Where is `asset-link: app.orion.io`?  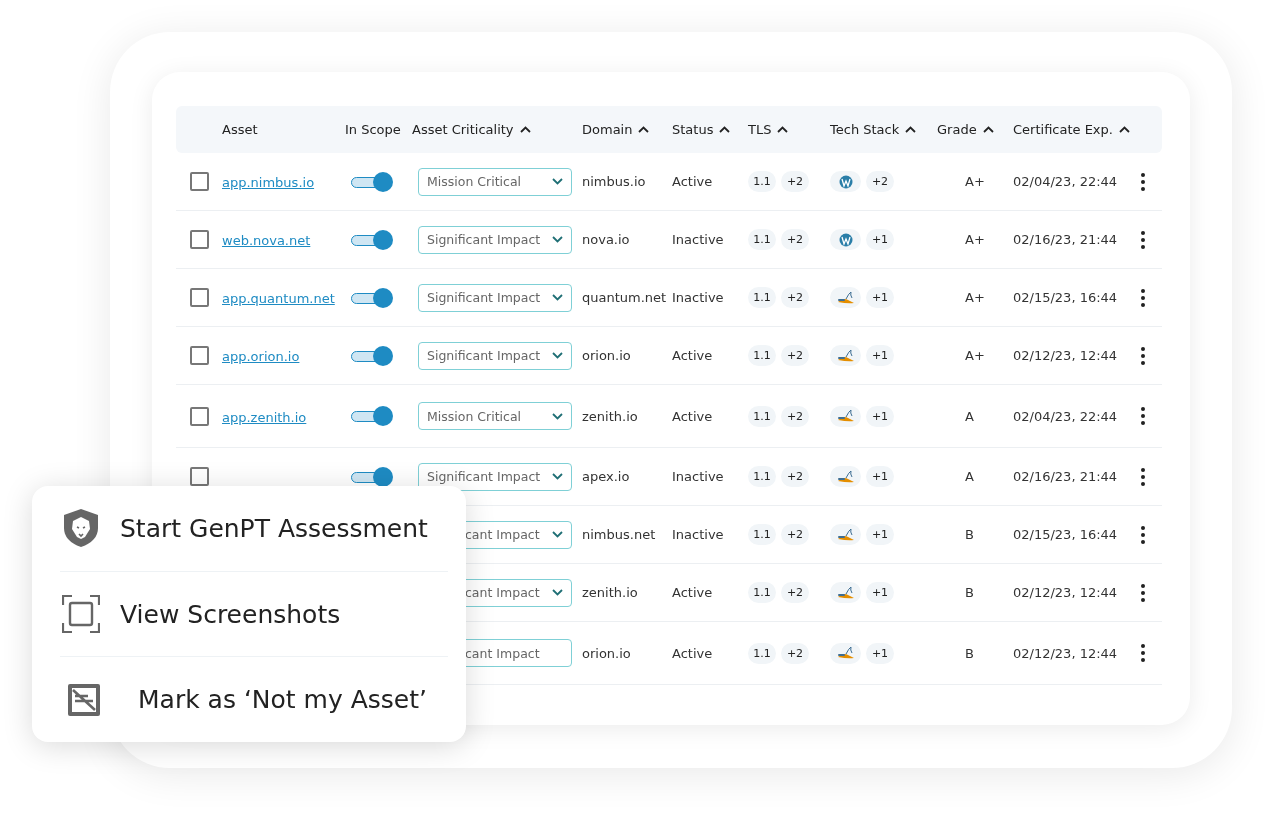
asset-link: app.orion.io is located at coordinates (261, 356).